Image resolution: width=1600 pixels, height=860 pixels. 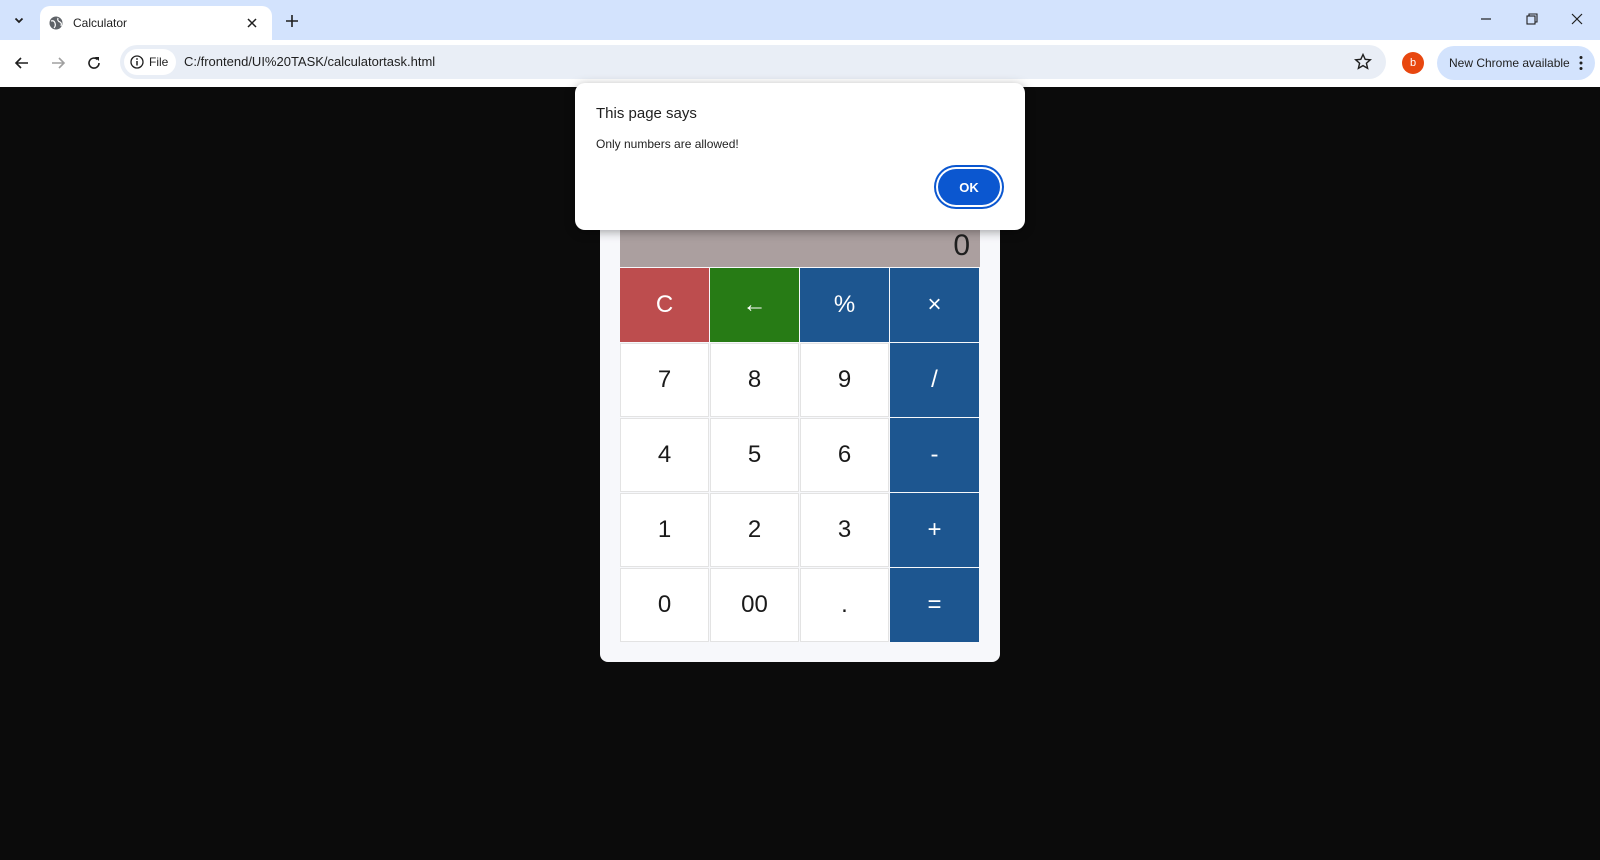 What do you see at coordinates (844, 530) in the screenshot?
I see `digit-3-key: 3` at bounding box center [844, 530].